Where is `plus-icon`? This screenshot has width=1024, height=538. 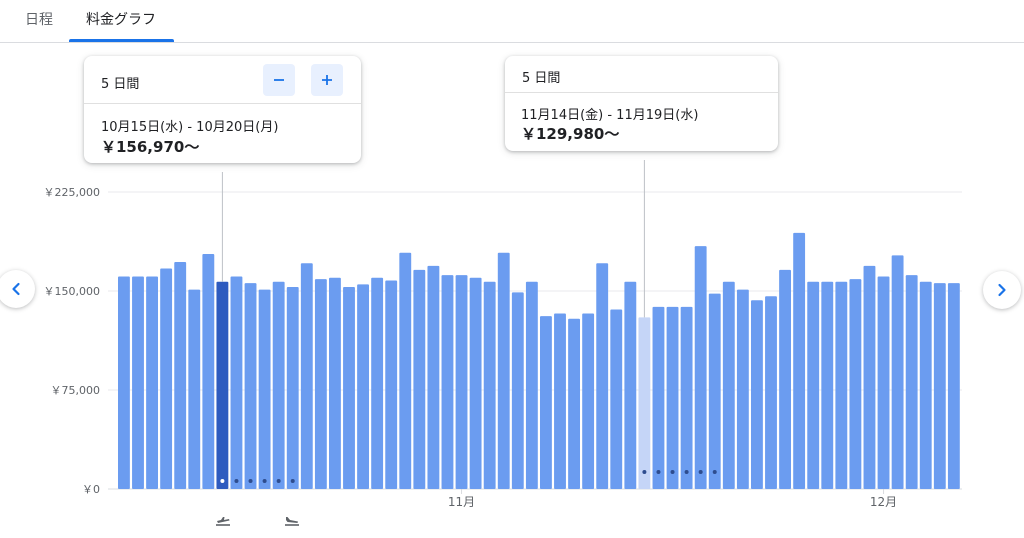 plus-icon is located at coordinates (327, 80).